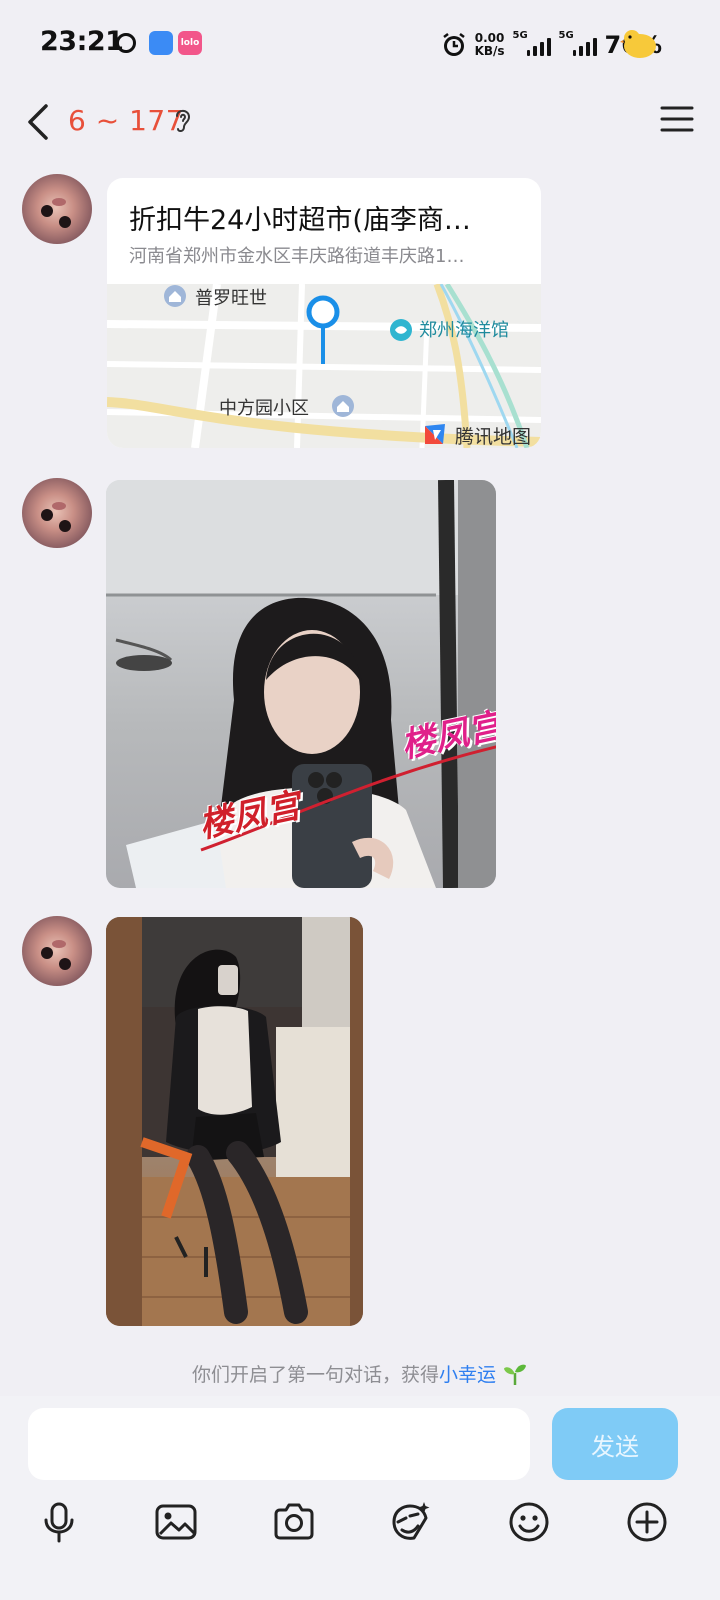 Image resolution: width=720 pixels, height=1600 pixels. I want to click on map-pin-icon, so click(323, 329).